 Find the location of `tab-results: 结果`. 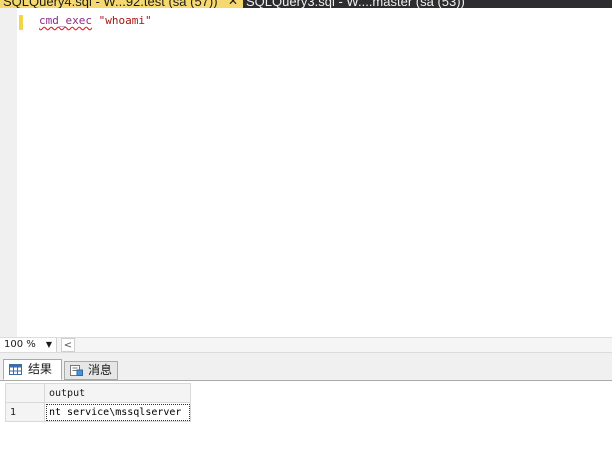

tab-results: 结果 is located at coordinates (32, 369).